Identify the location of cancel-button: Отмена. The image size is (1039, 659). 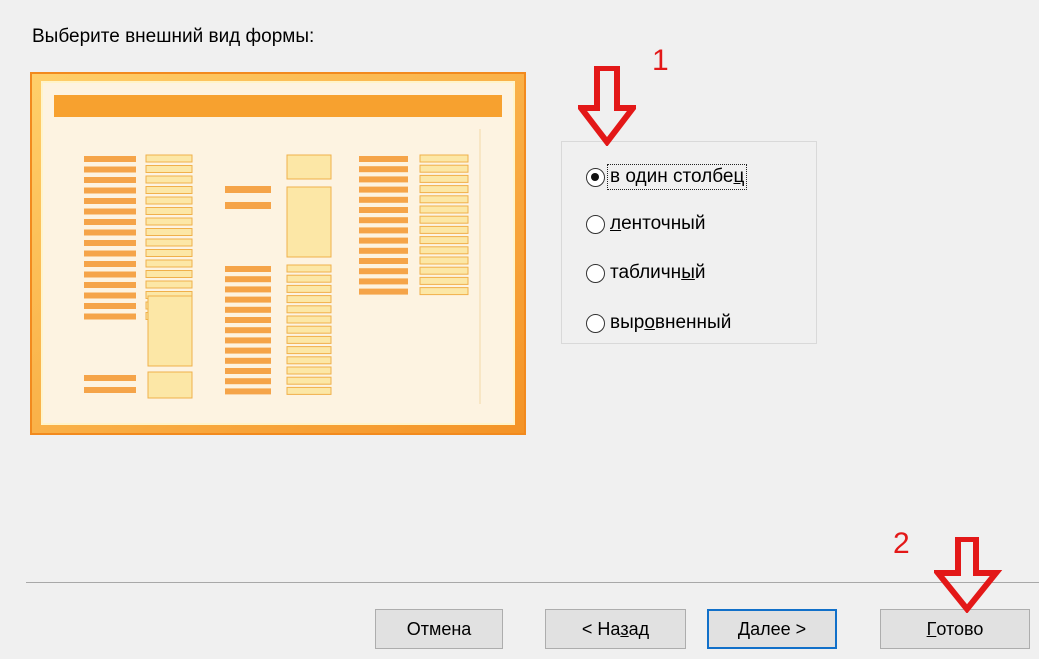
(439, 629).